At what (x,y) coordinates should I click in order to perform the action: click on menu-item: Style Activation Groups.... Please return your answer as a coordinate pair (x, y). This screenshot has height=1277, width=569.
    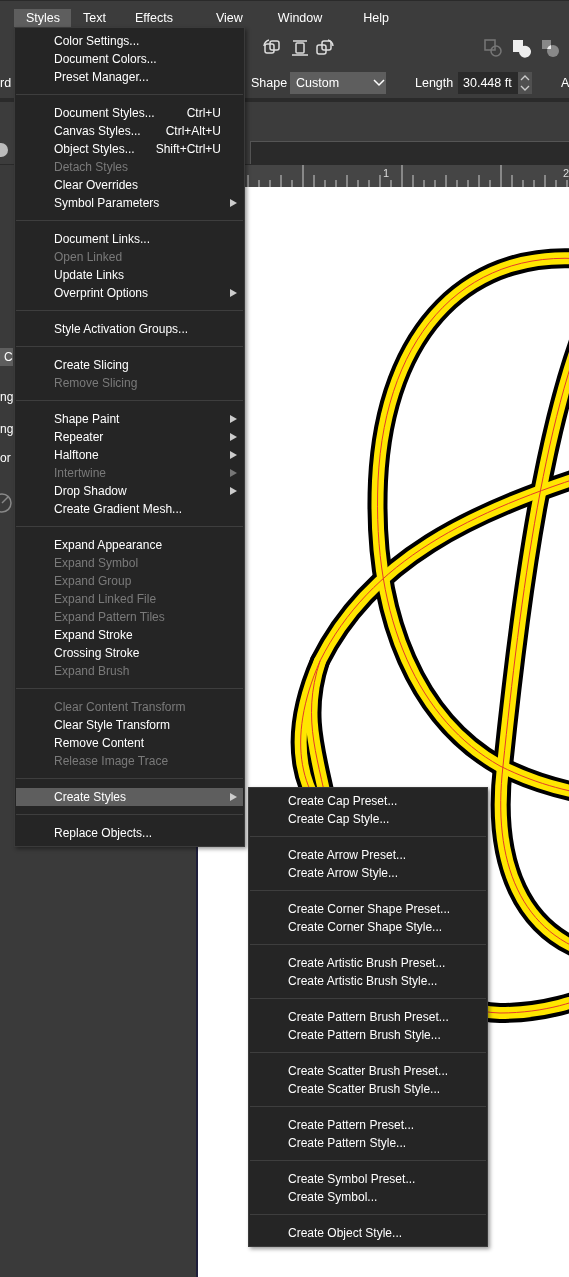
    Looking at the image, I should click on (129, 329).